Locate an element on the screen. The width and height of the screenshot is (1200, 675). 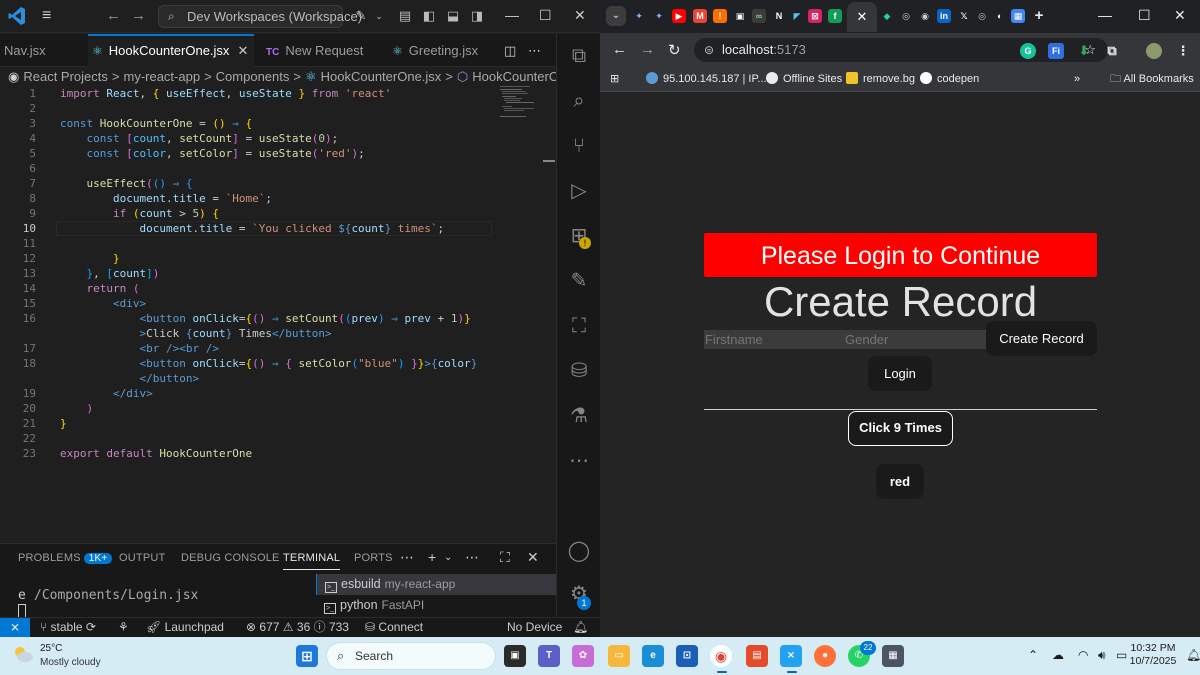
new-tab-icon: + is located at coordinates (1039, 15).